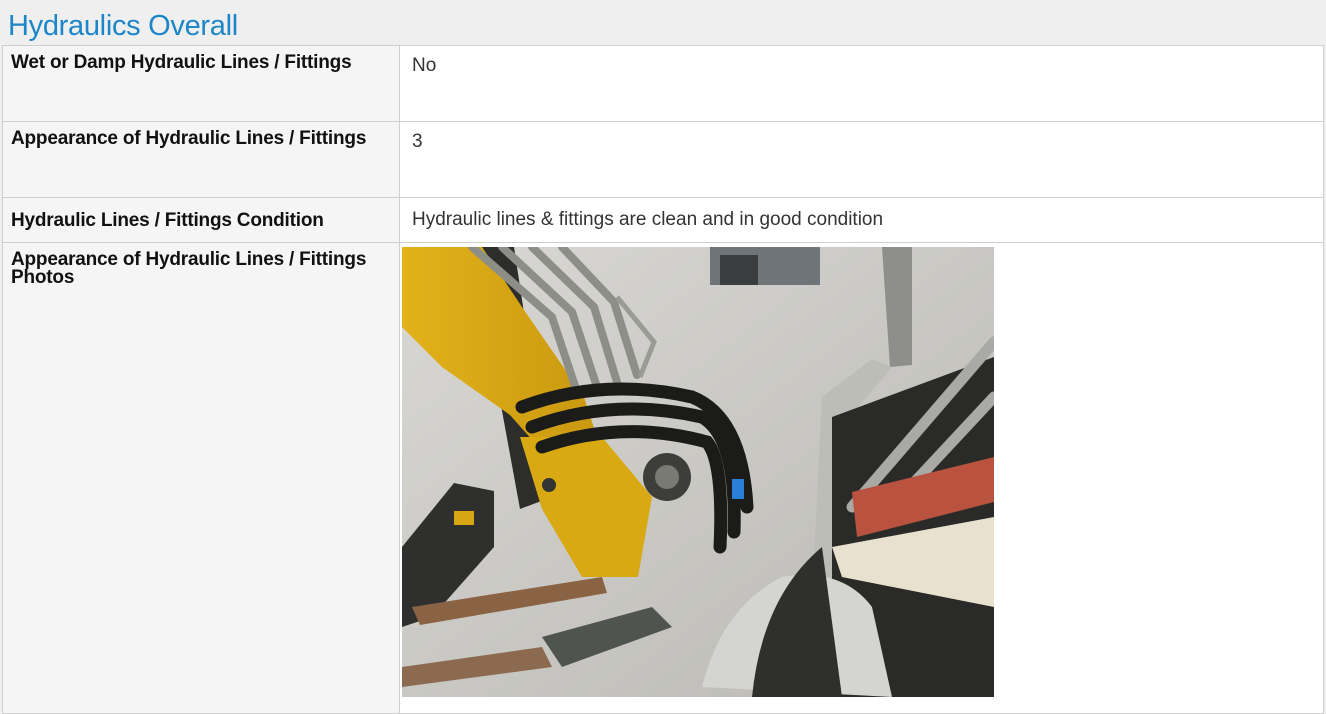  Describe the element at coordinates (189, 138) in the screenshot. I see `field-label: Appearance of Hydraulic Lines / Fittings` at that location.